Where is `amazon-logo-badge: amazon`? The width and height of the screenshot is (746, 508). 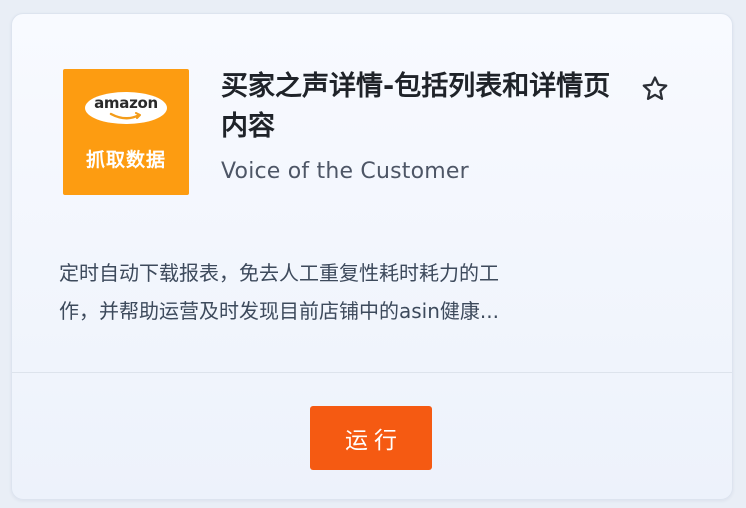 amazon-logo-badge: amazon is located at coordinates (126, 108).